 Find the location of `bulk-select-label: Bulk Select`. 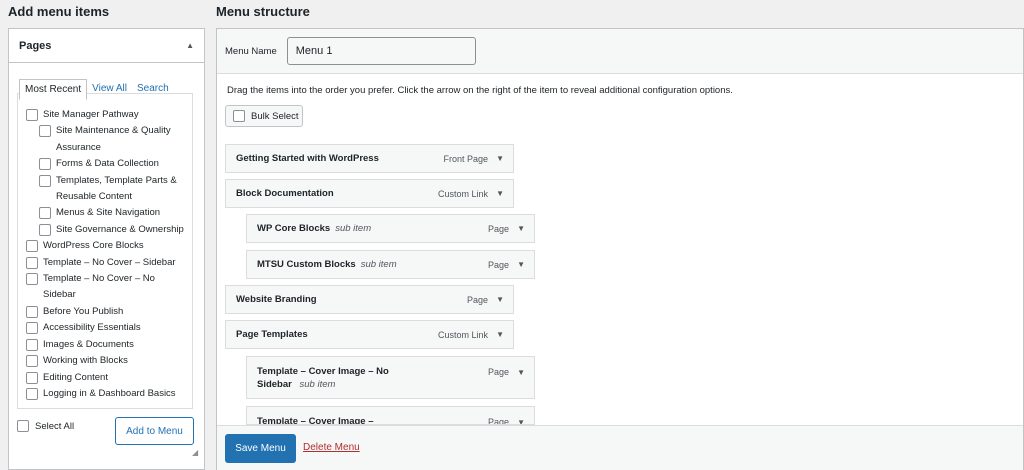

bulk-select-label: Bulk Select is located at coordinates (275, 116).